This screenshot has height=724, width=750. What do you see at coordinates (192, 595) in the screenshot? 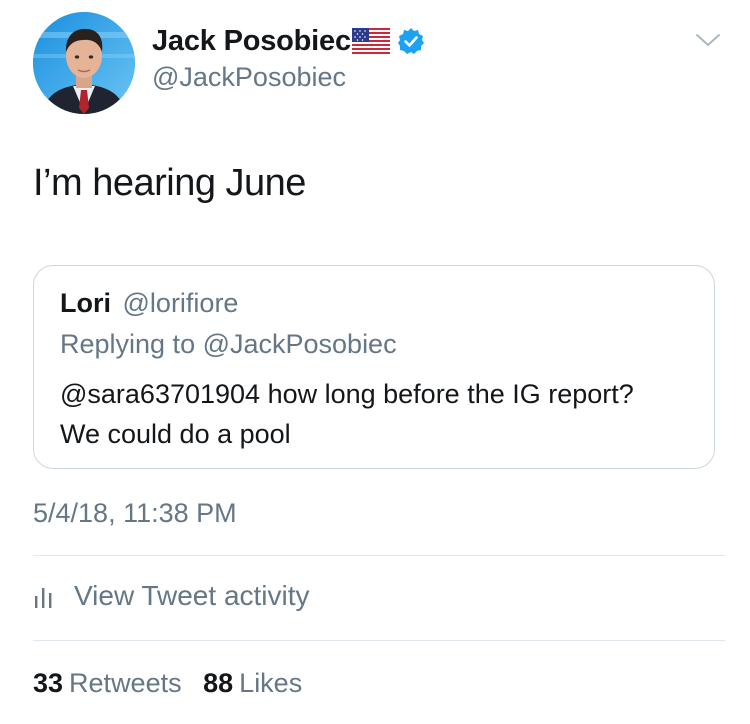
I see `view-tweet-activity-label: View Tweet activity` at bounding box center [192, 595].